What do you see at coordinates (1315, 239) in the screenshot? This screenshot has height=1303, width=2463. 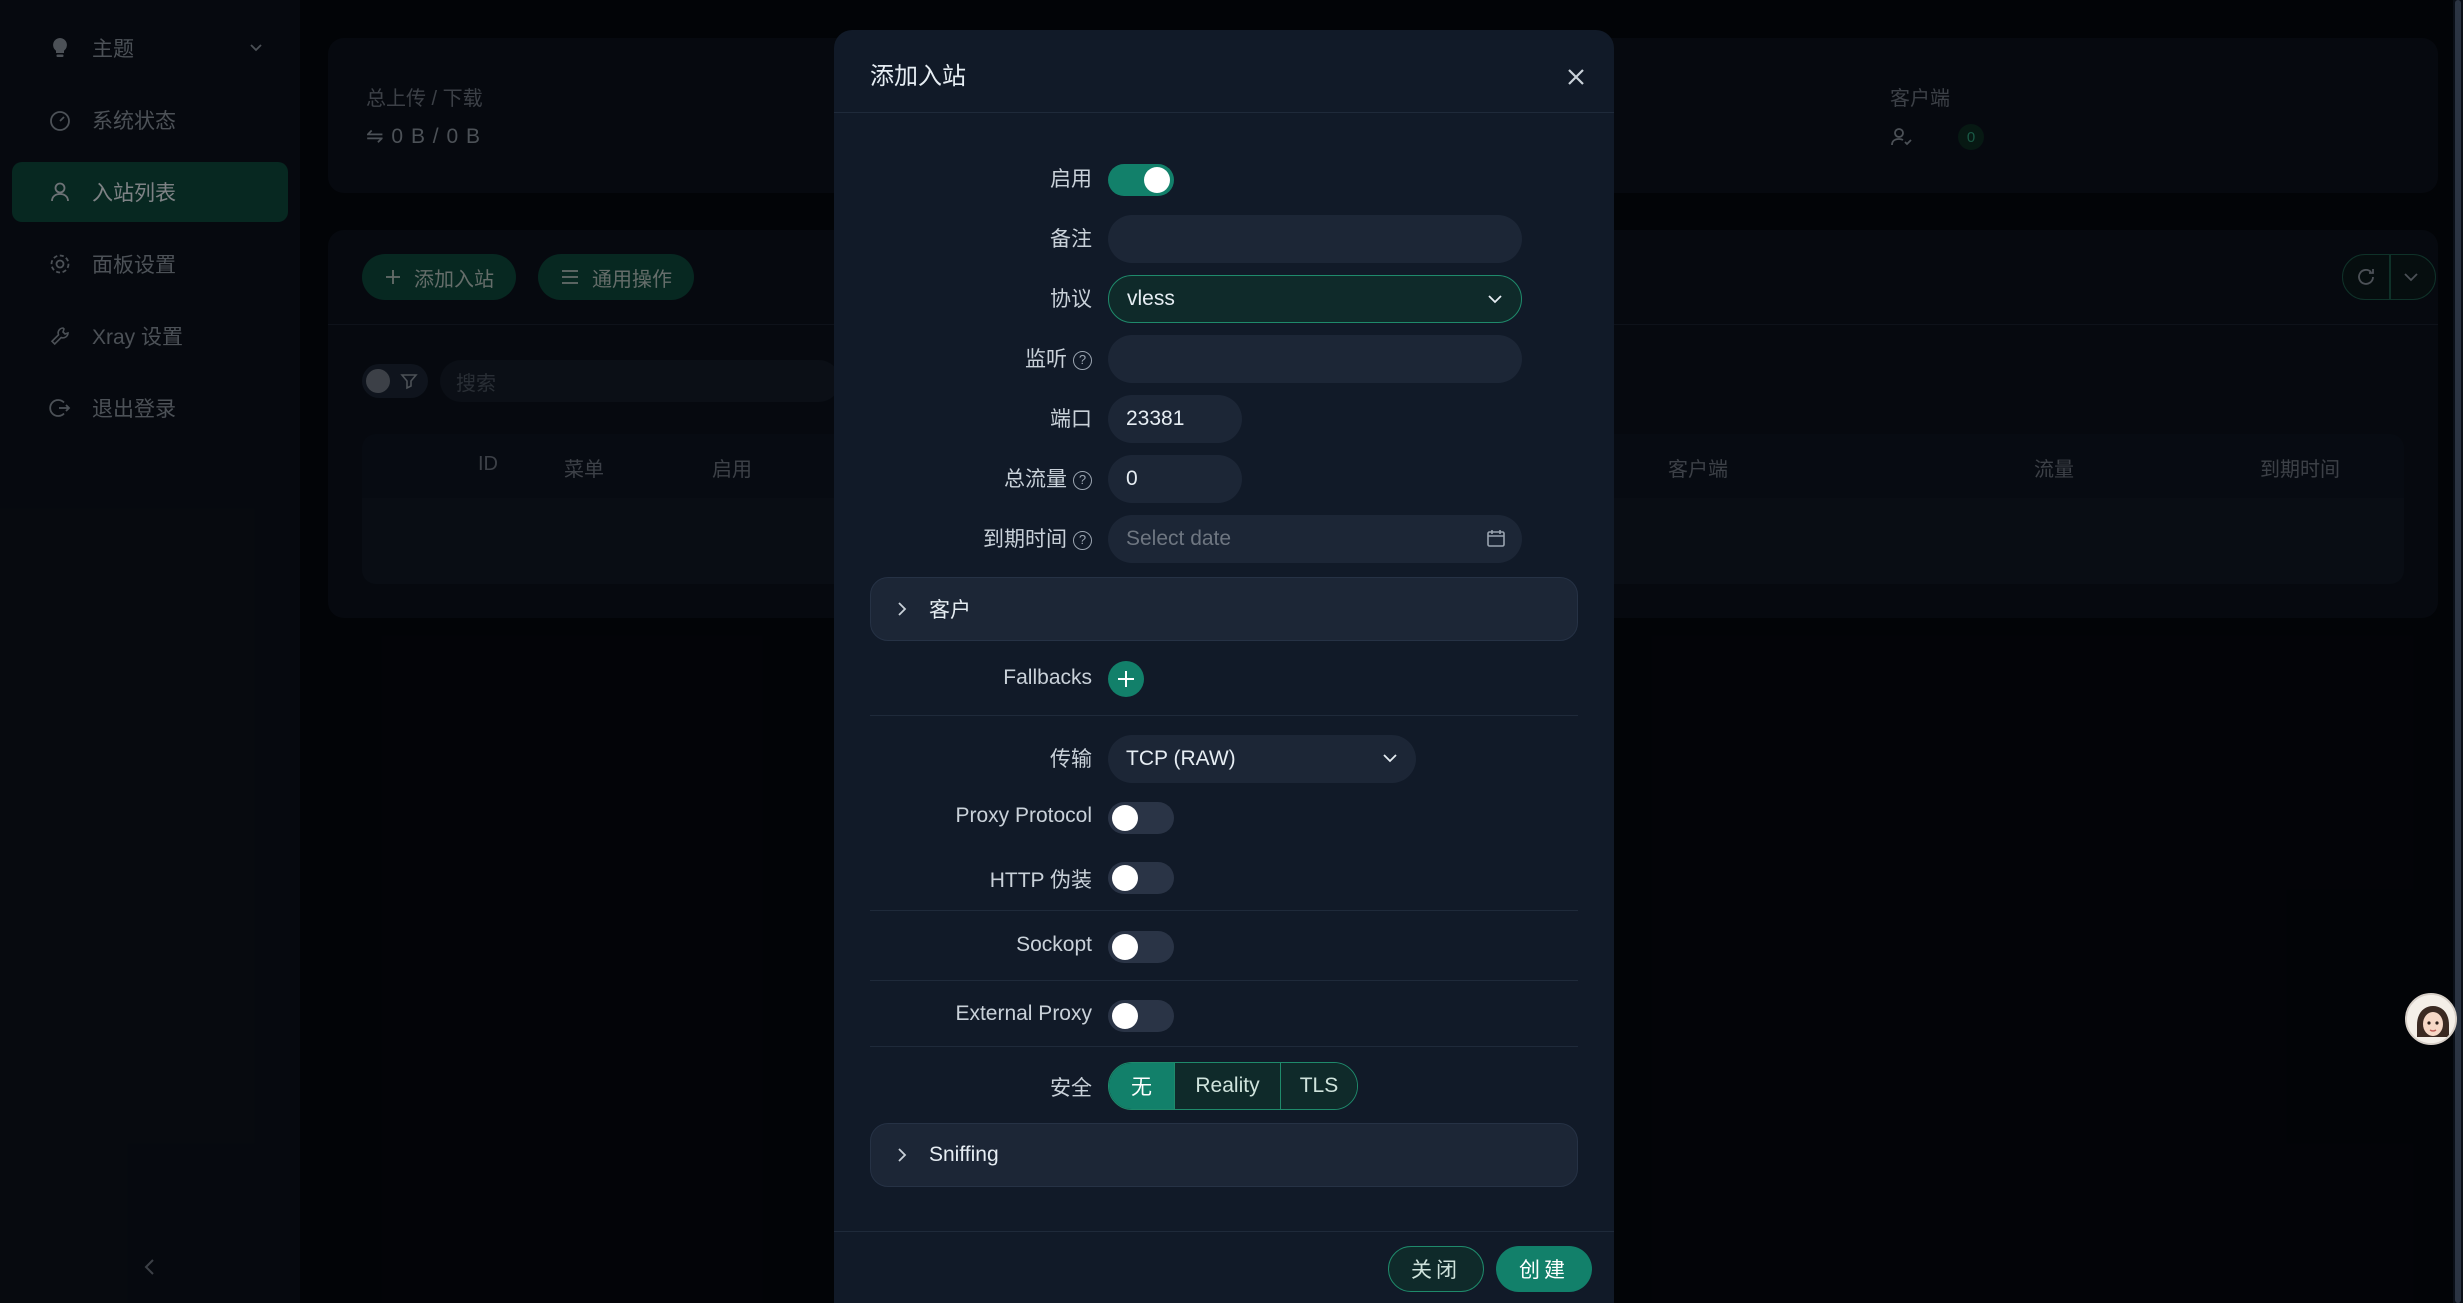 I see `remark-input` at bounding box center [1315, 239].